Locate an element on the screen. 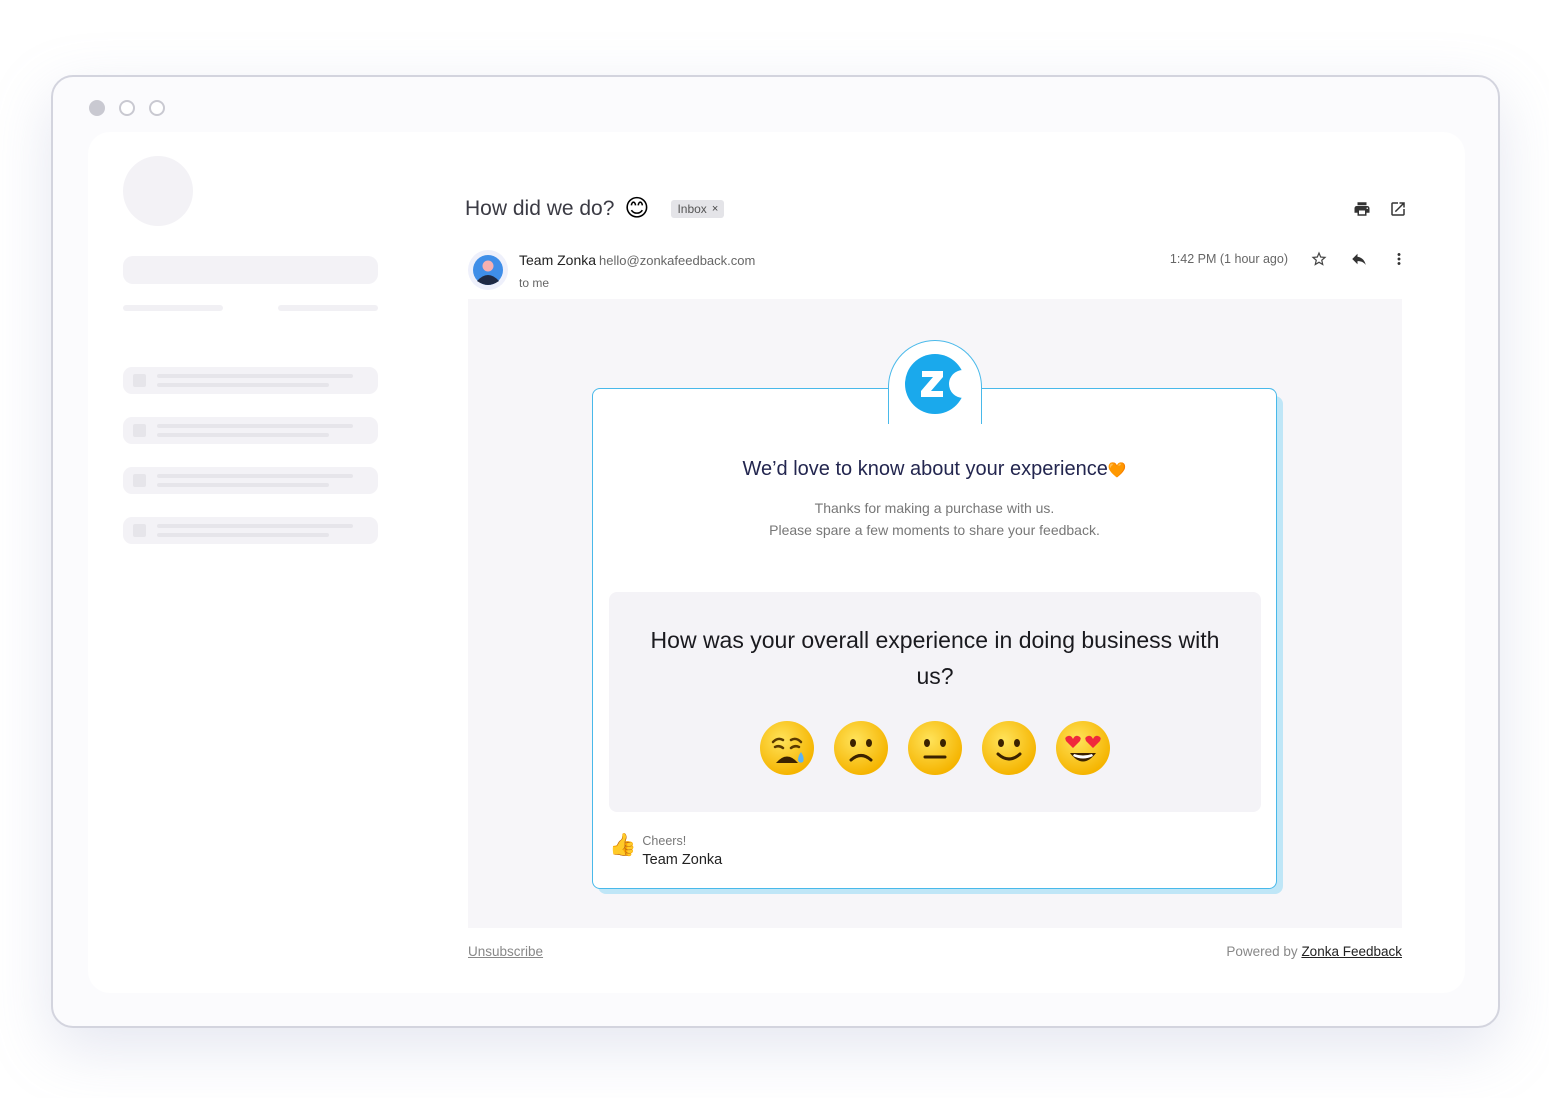 The width and height of the screenshot is (1549, 1098). window-maximize-dot is located at coordinates (157, 108).